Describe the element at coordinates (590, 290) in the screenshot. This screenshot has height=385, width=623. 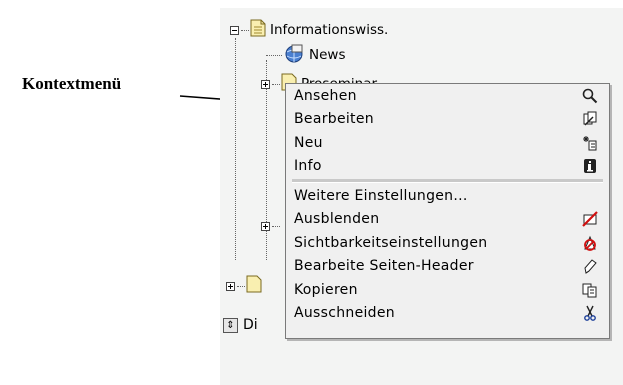
I see `copy-icon` at that location.